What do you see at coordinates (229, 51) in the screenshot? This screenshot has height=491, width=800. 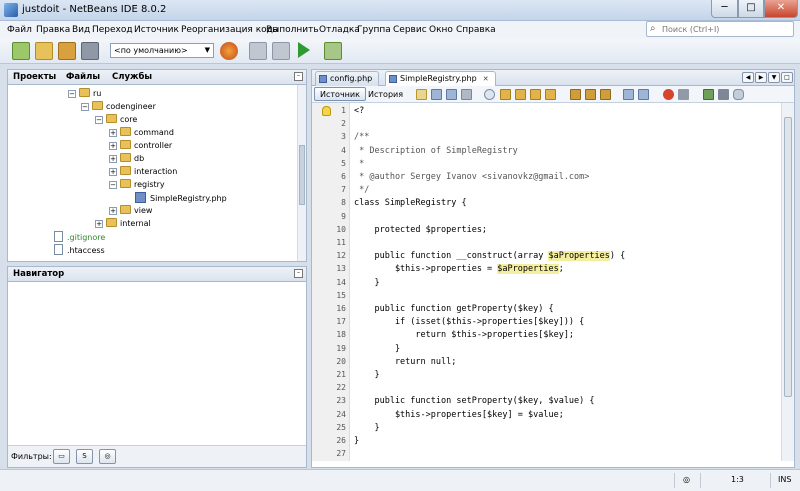 I see `browser-icon` at bounding box center [229, 51].